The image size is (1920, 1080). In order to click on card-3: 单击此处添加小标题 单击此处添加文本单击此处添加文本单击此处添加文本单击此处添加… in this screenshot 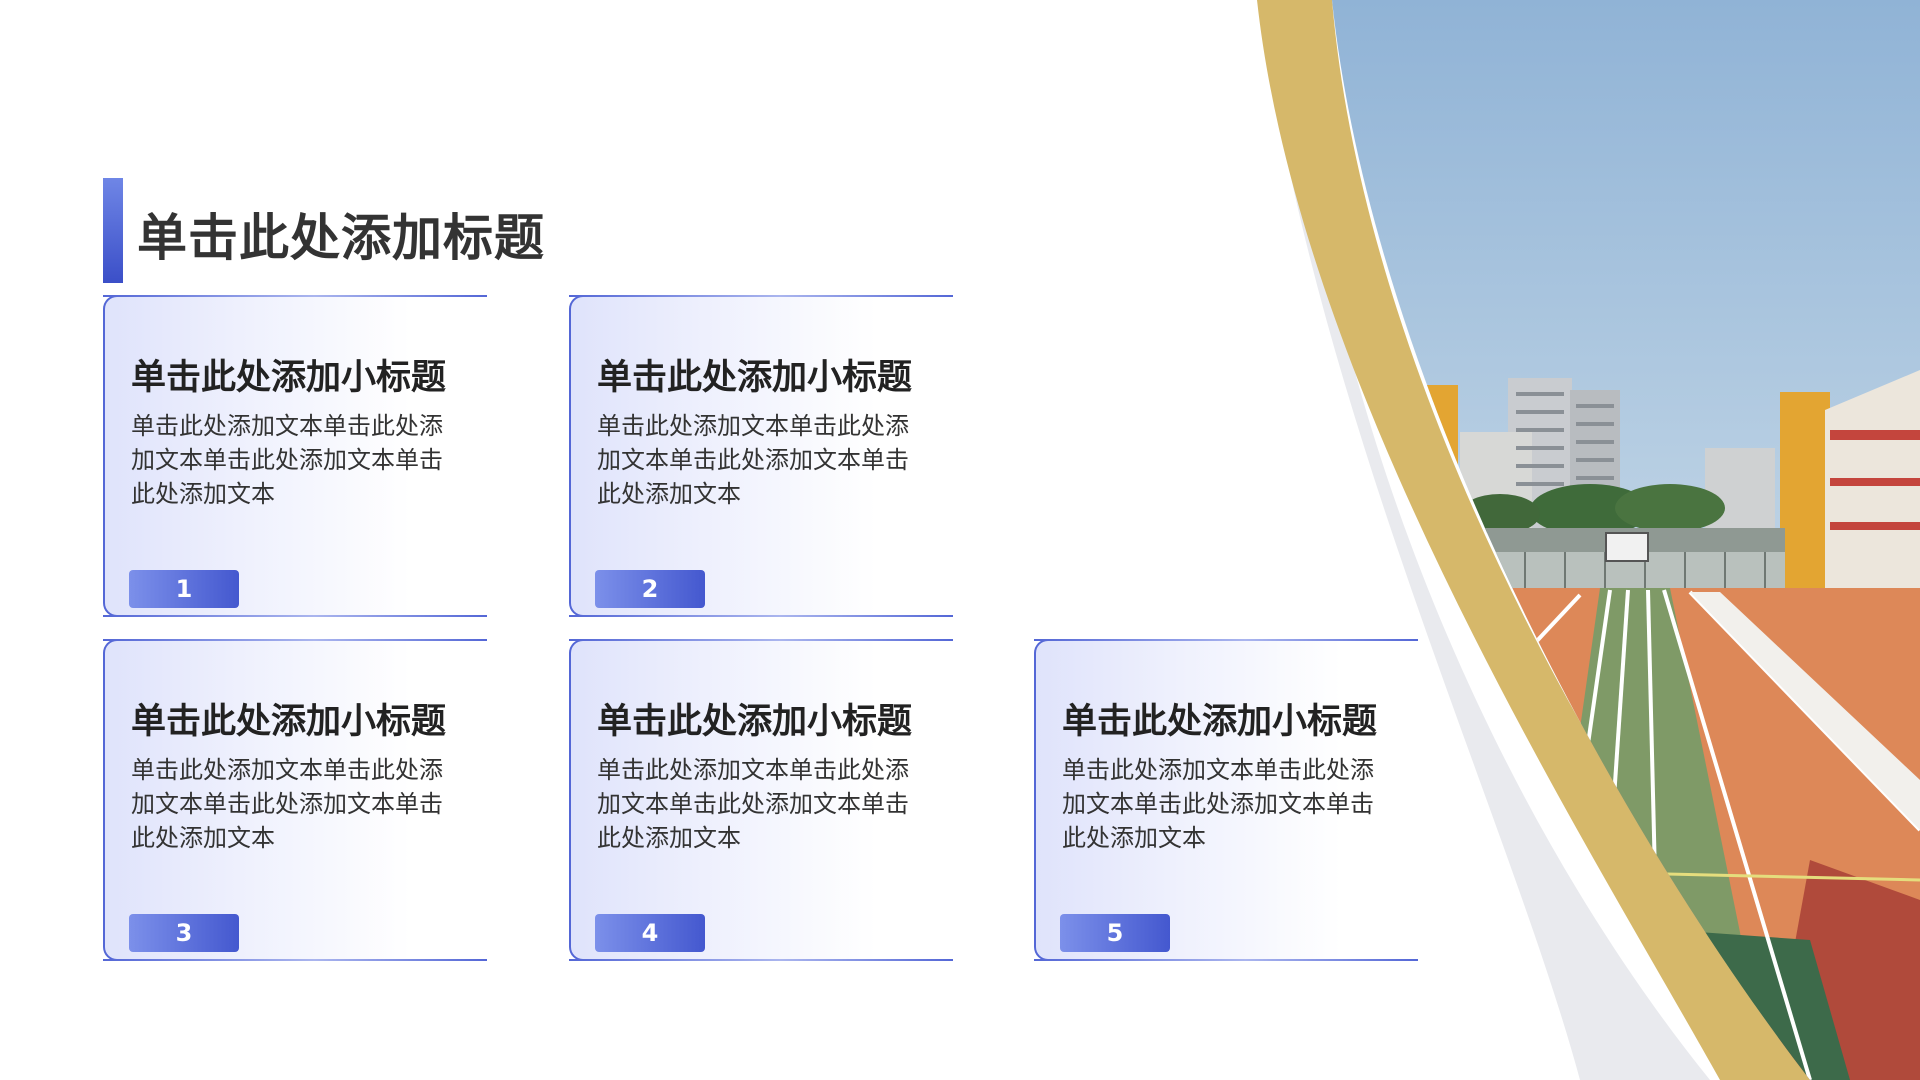, I will do `click(295, 800)`.